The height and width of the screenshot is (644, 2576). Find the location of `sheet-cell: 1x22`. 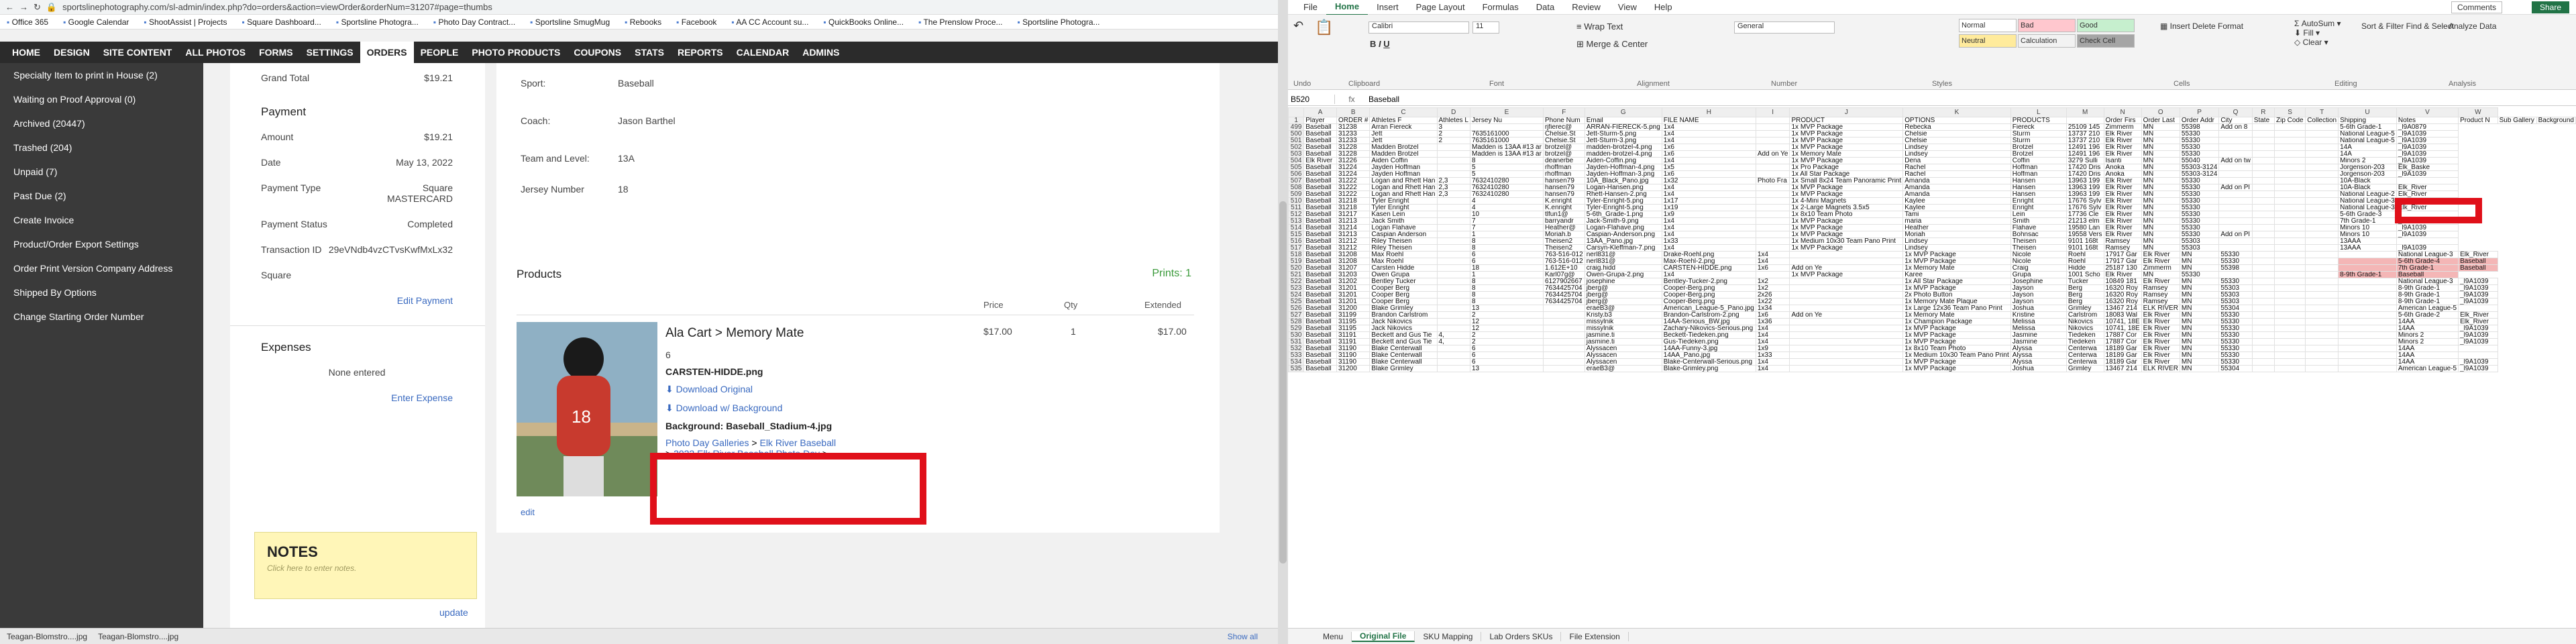

sheet-cell: 1x22 is located at coordinates (1772, 301).